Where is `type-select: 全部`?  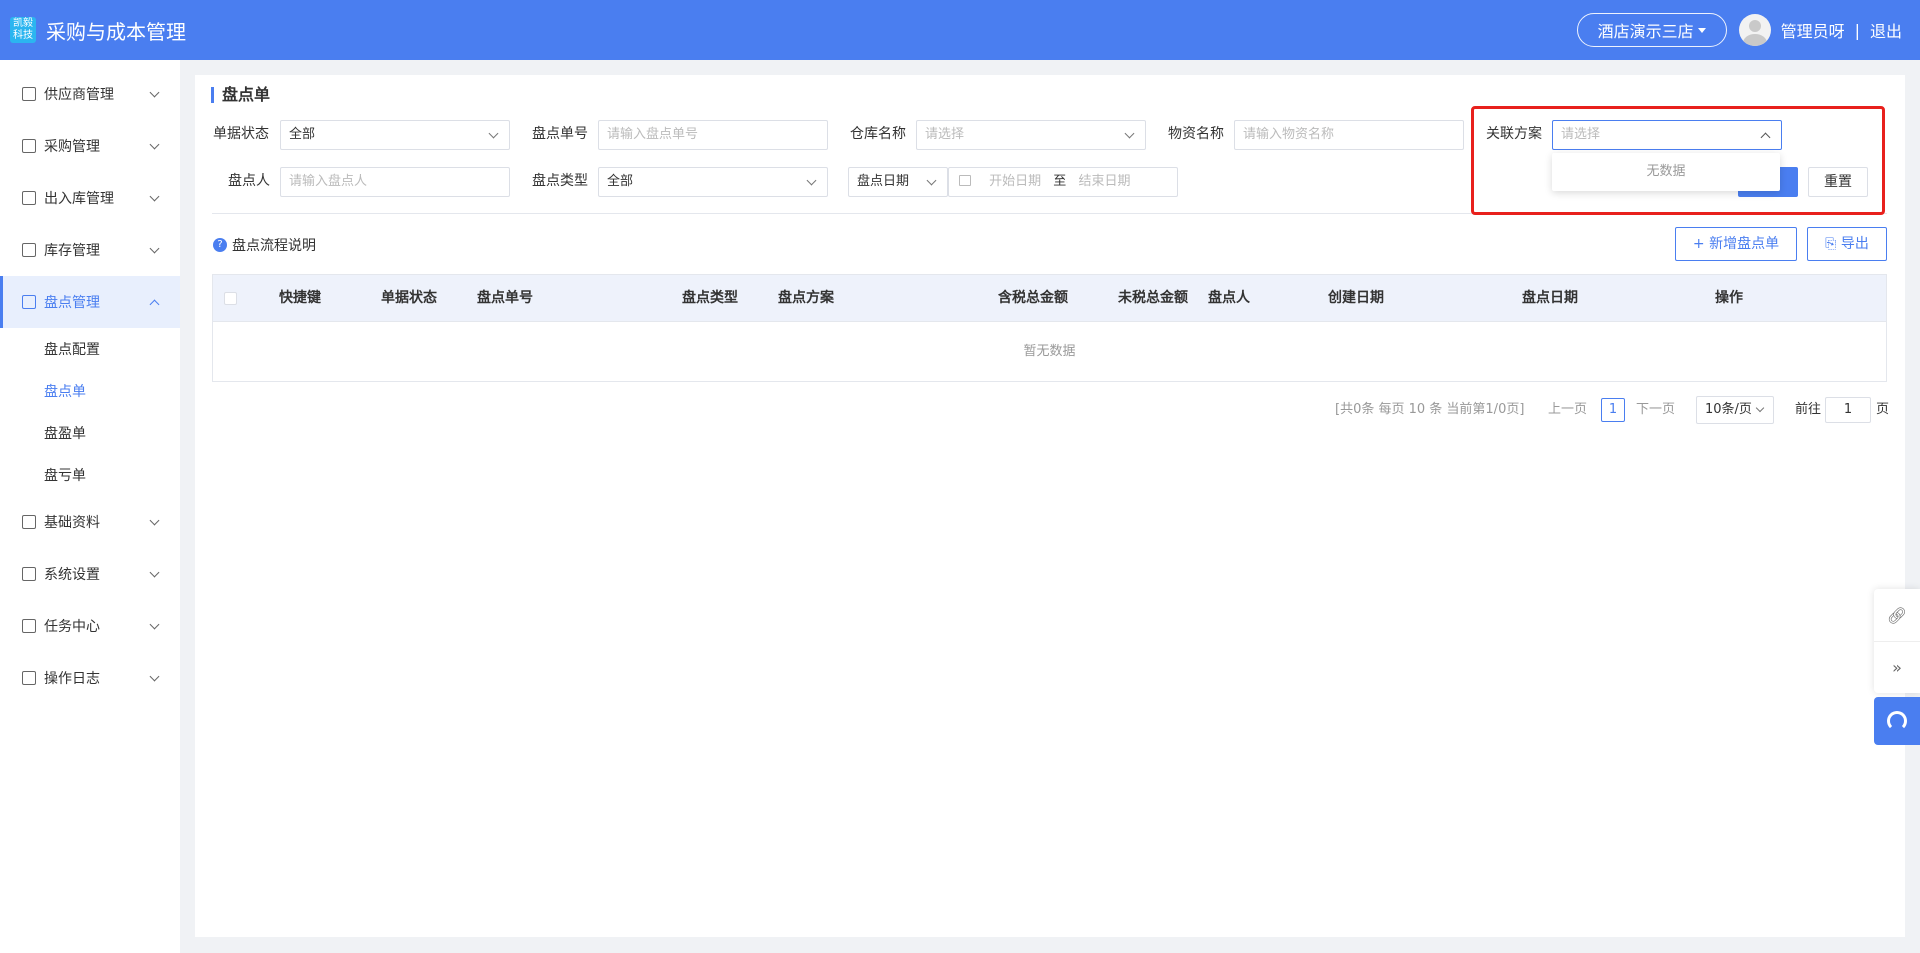 type-select: 全部 is located at coordinates (713, 182).